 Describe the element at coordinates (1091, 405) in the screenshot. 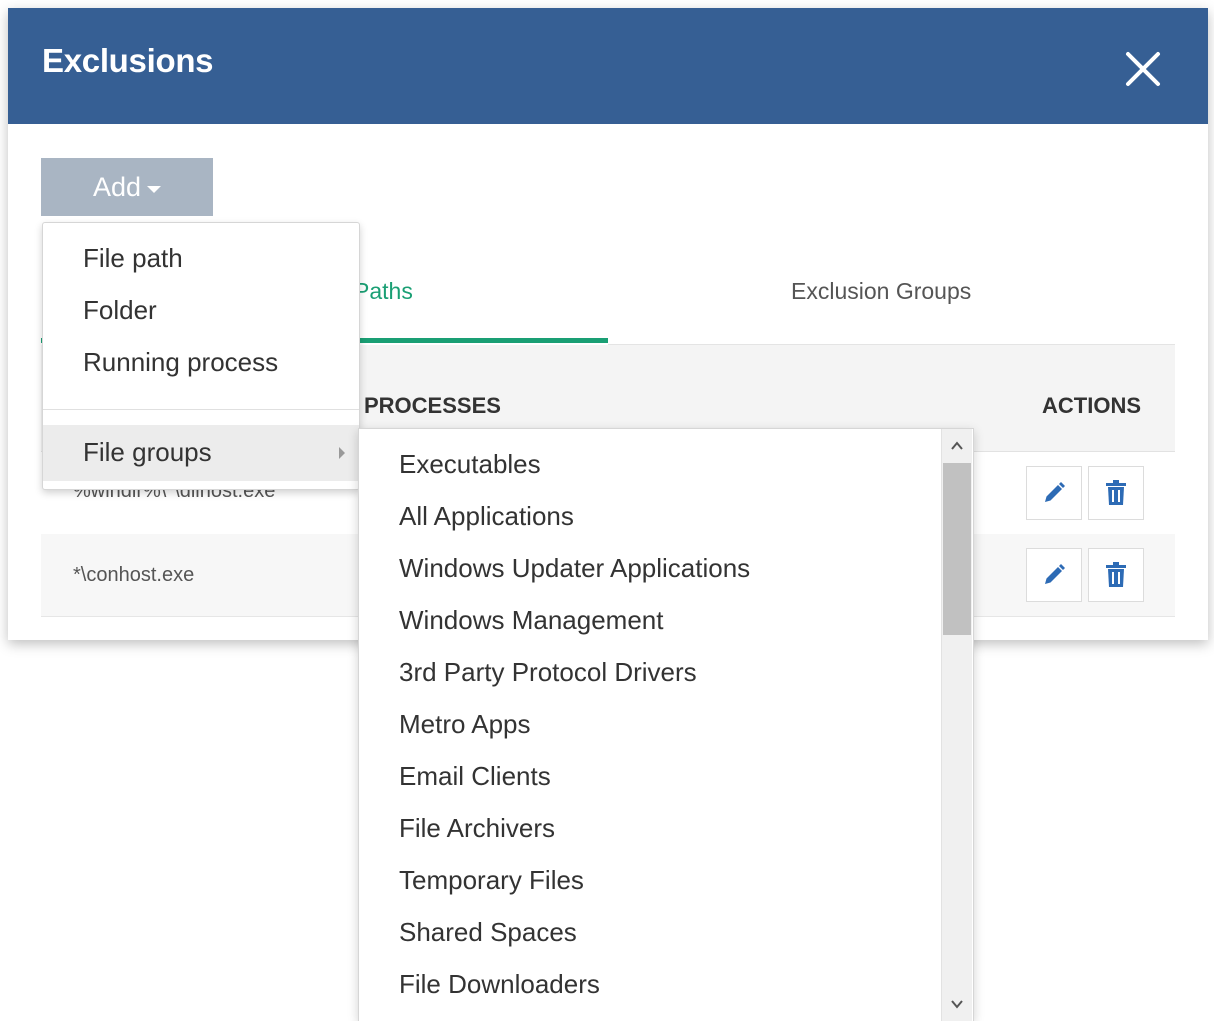

I see `column-header-actions: ACTIONS` at that location.